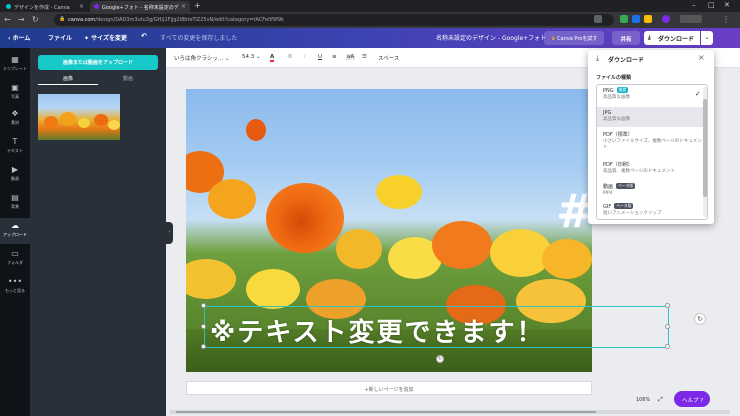 This screenshot has width=740, height=416. What do you see at coordinates (650, 171) in the screenshot?
I see `file-option-pdf-print: PDF（印刷） 高品質、複数ページのドキュメント` at bounding box center [650, 171].